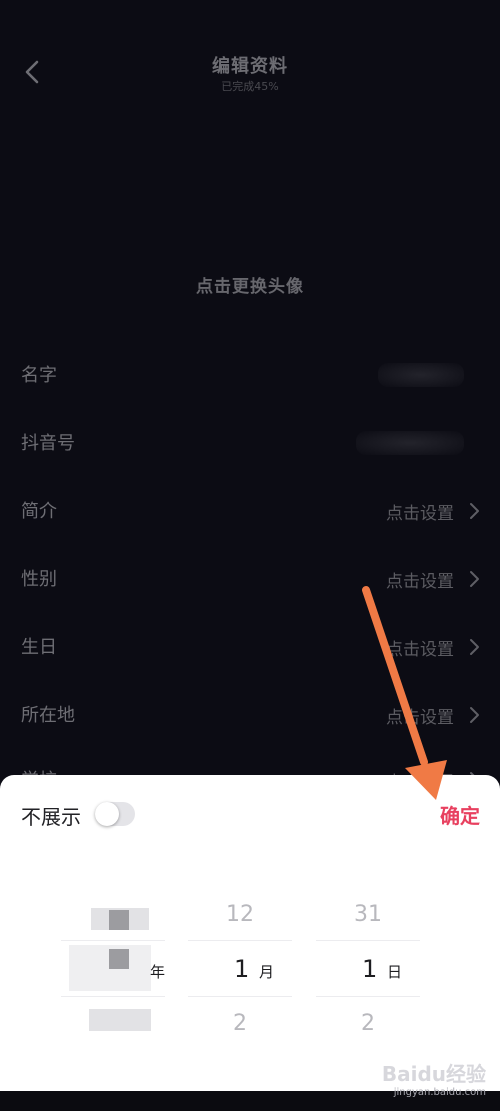  What do you see at coordinates (250, 86) in the screenshot?
I see `completion-progress: 已完成45%` at bounding box center [250, 86].